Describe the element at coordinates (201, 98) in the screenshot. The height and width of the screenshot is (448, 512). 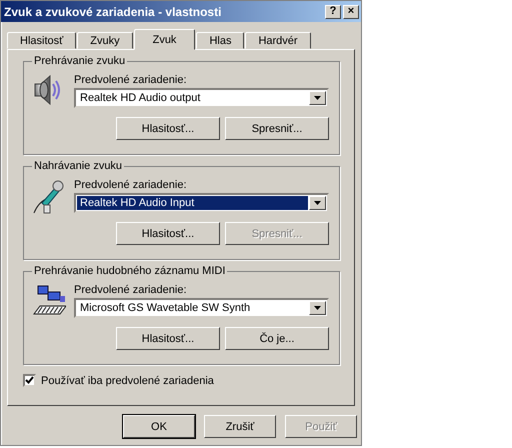
I see `device-dropdown: Realtek HD Audio output` at that location.